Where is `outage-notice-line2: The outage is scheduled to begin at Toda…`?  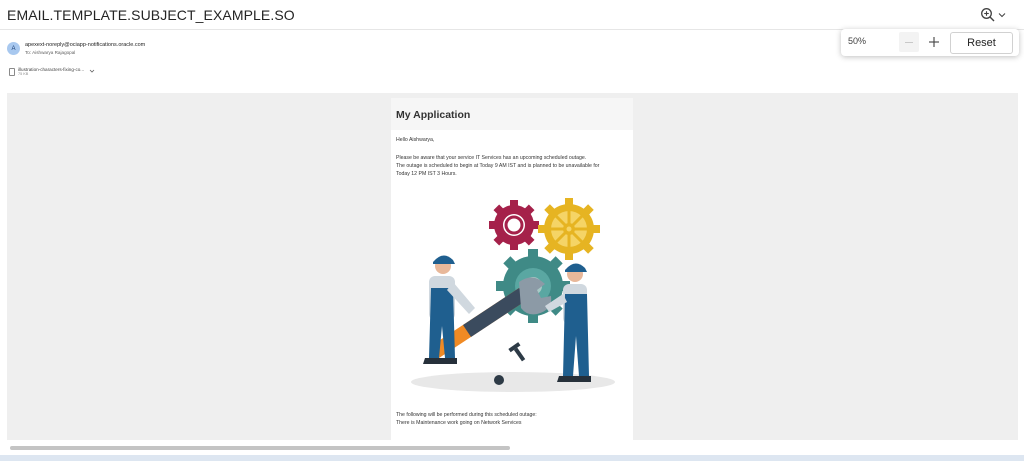
outage-notice-line2: The outage is scheduled to begin at Toda… is located at coordinates (498, 166).